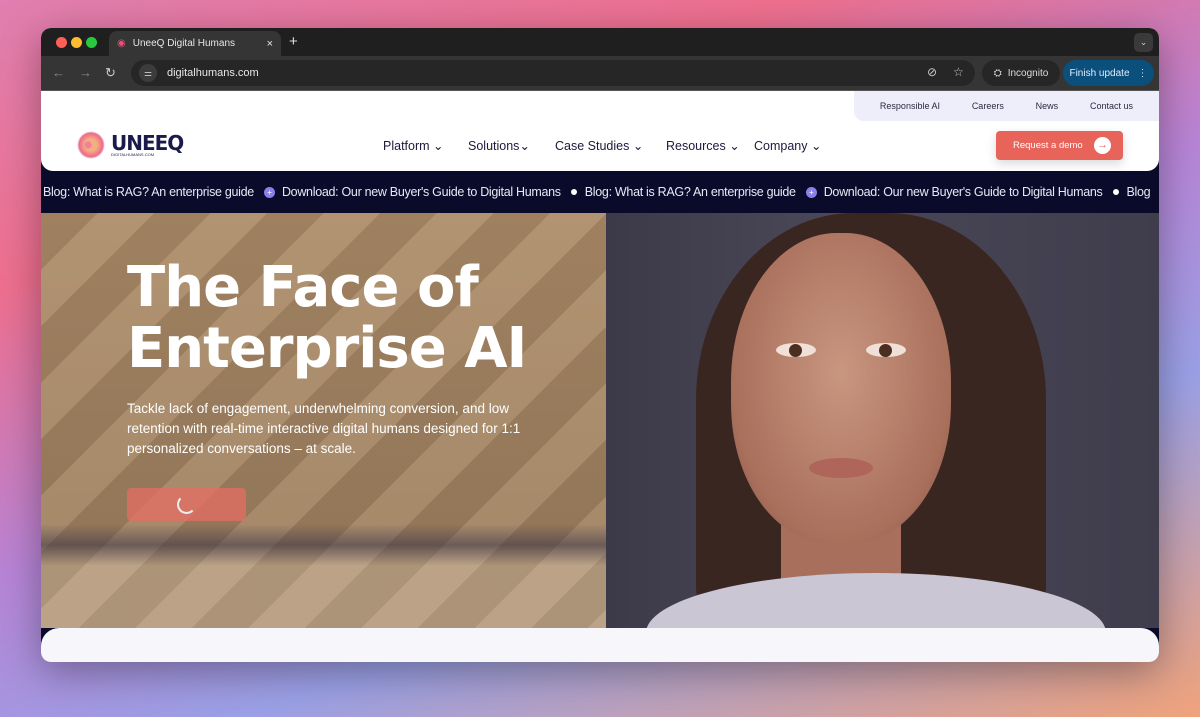 Image resolution: width=1200 pixels, height=717 pixels. I want to click on hero-title-line1: The Face of, so click(303, 287).